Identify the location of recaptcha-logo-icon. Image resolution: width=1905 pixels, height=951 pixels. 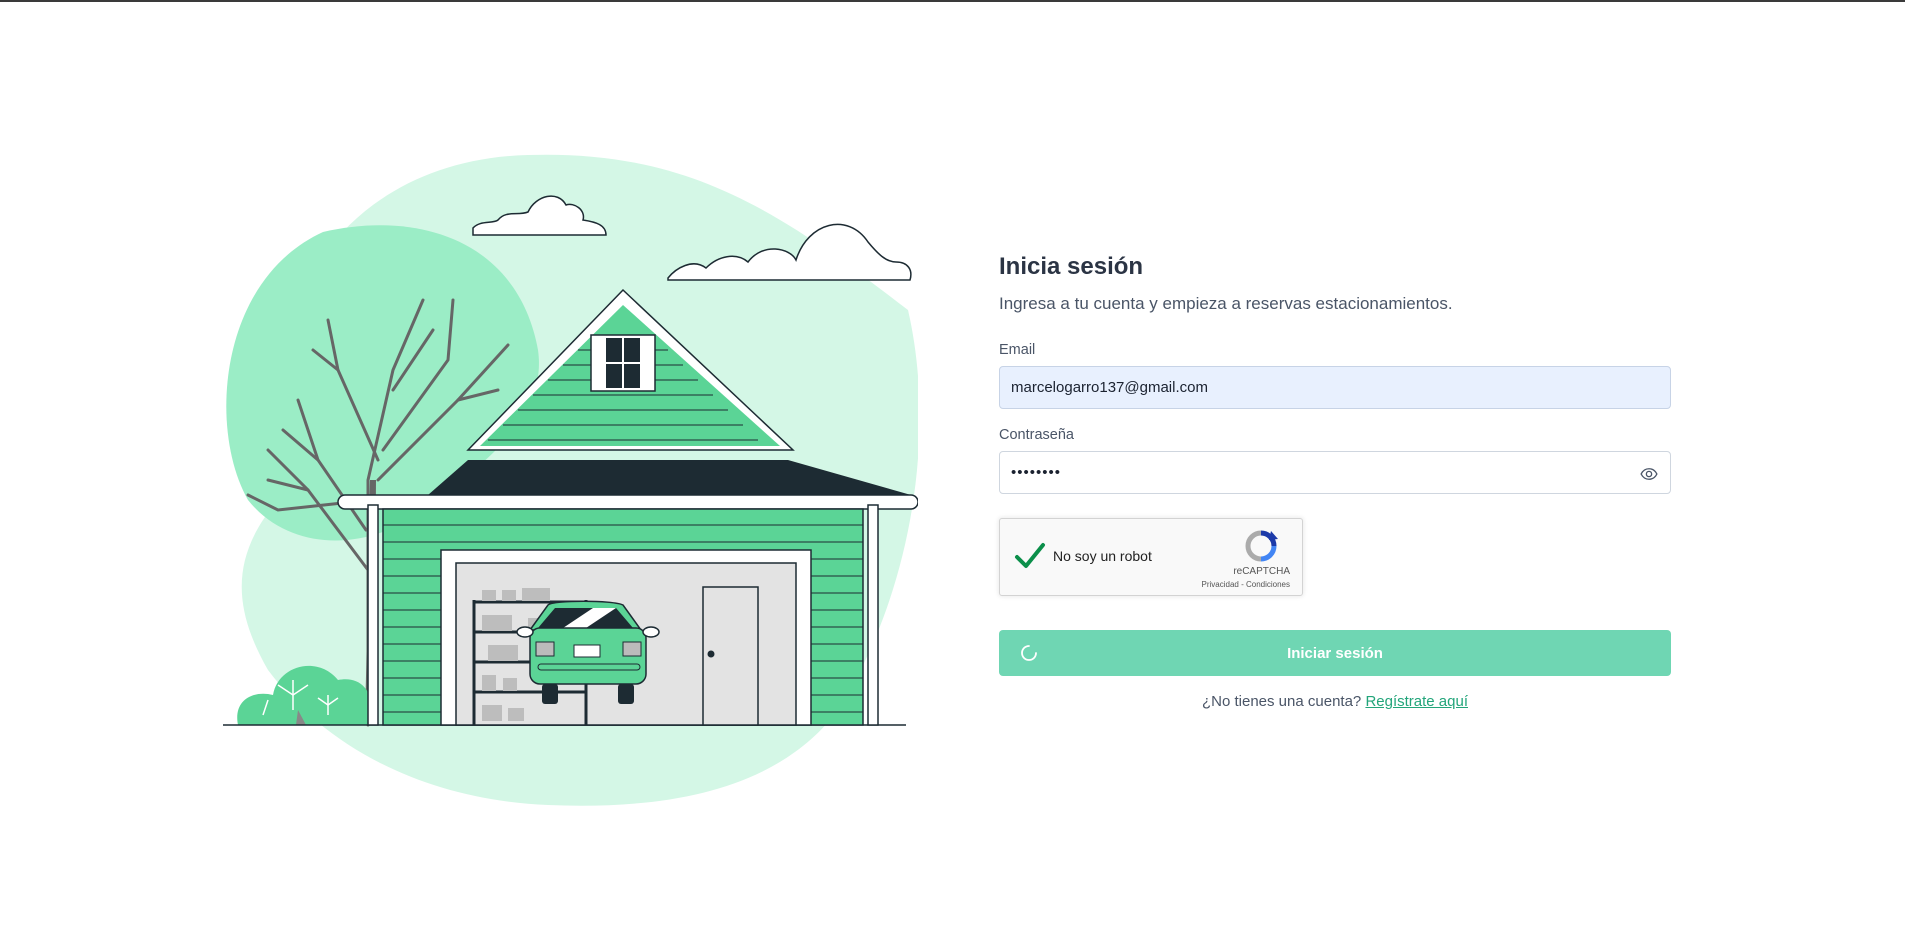
(1261, 546).